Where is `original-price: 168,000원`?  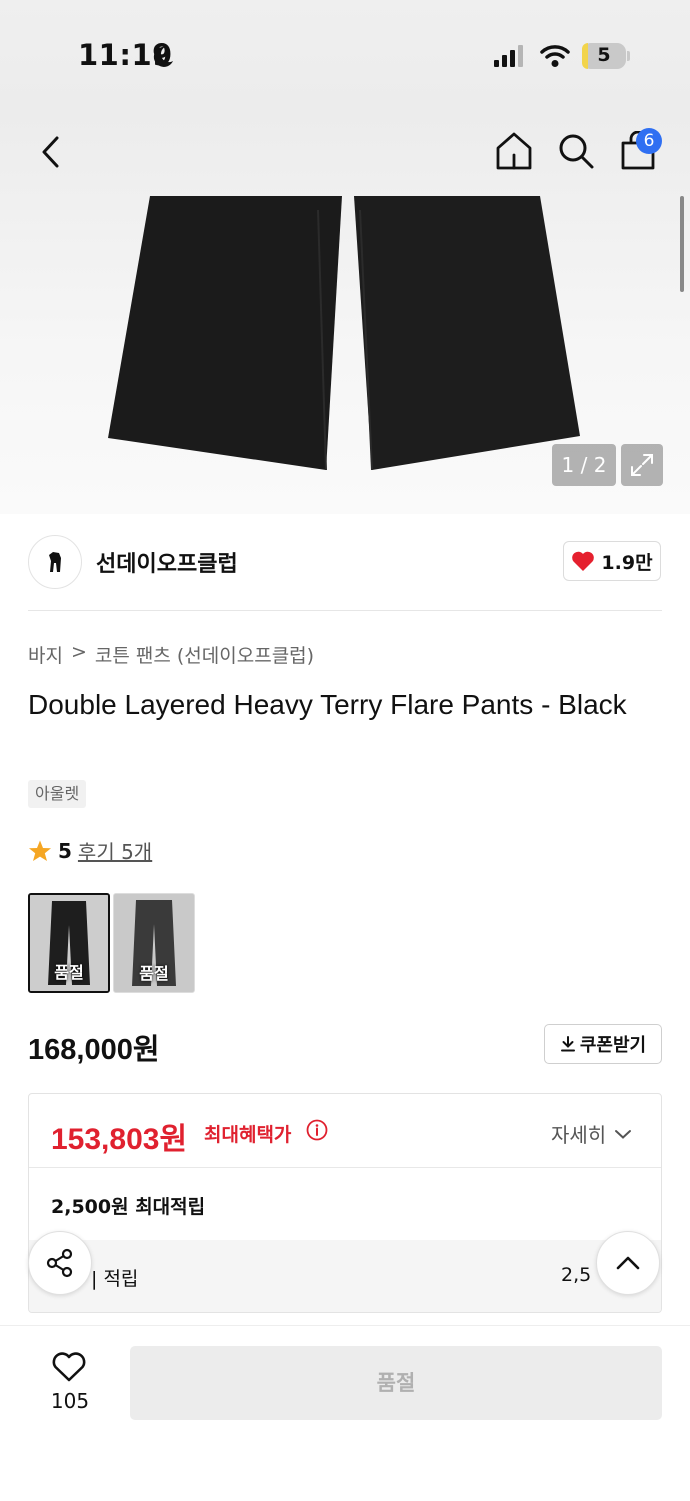
original-price: 168,000원 is located at coordinates (94, 1050).